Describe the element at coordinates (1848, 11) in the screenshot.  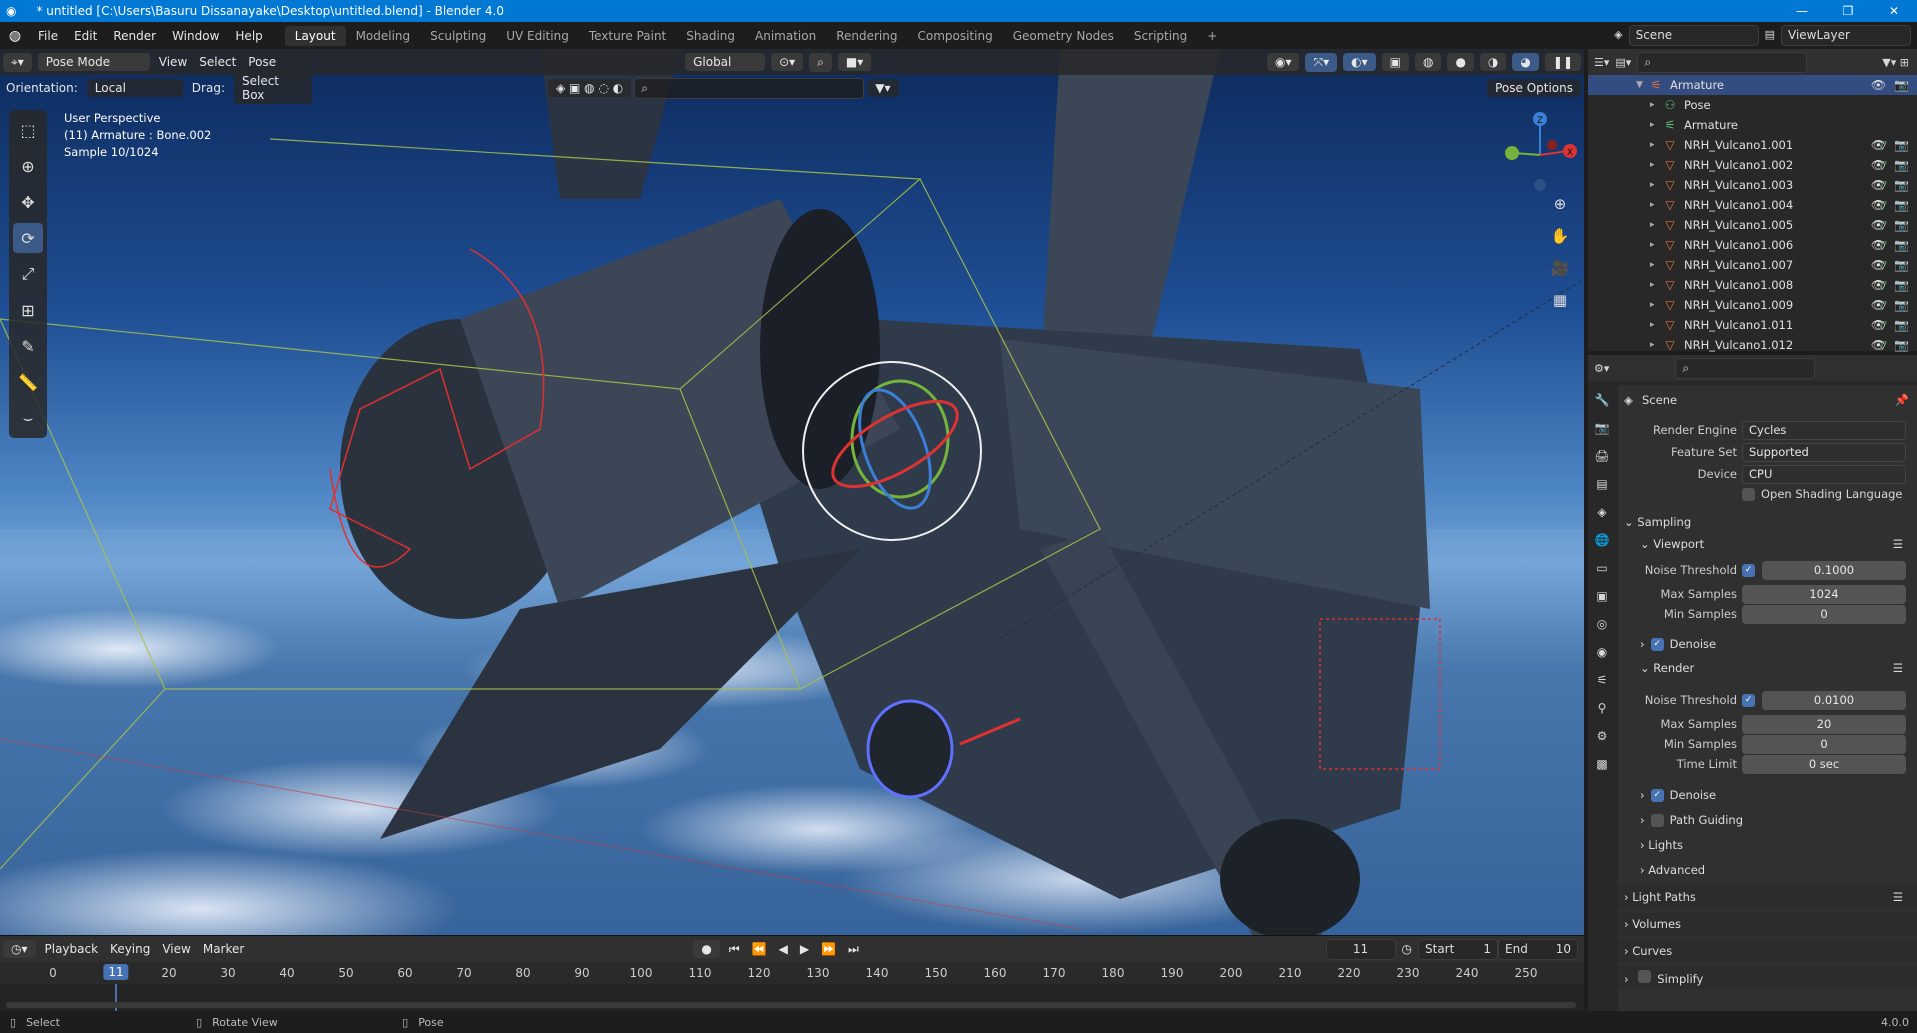
I see `maximize-button: ❐` at that location.